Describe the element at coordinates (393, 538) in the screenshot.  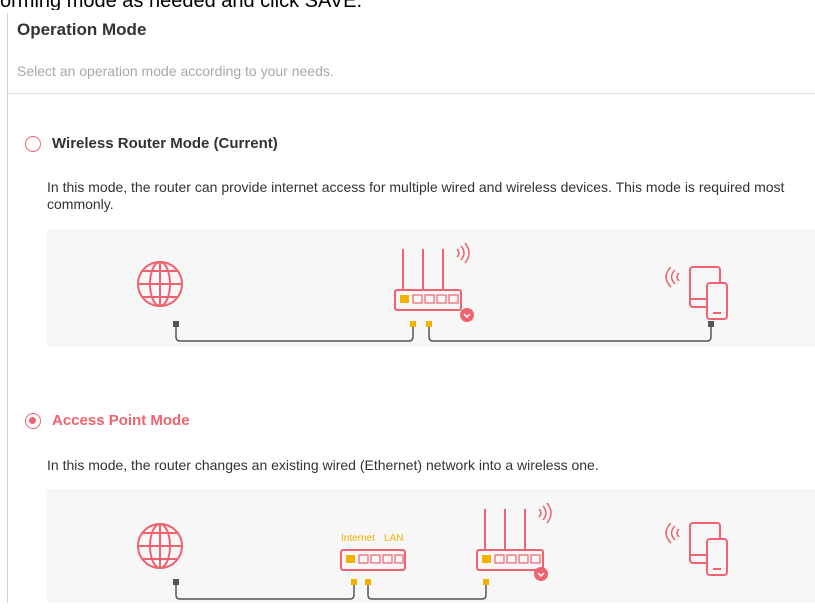
I see `lan-port-label: LAN` at that location.